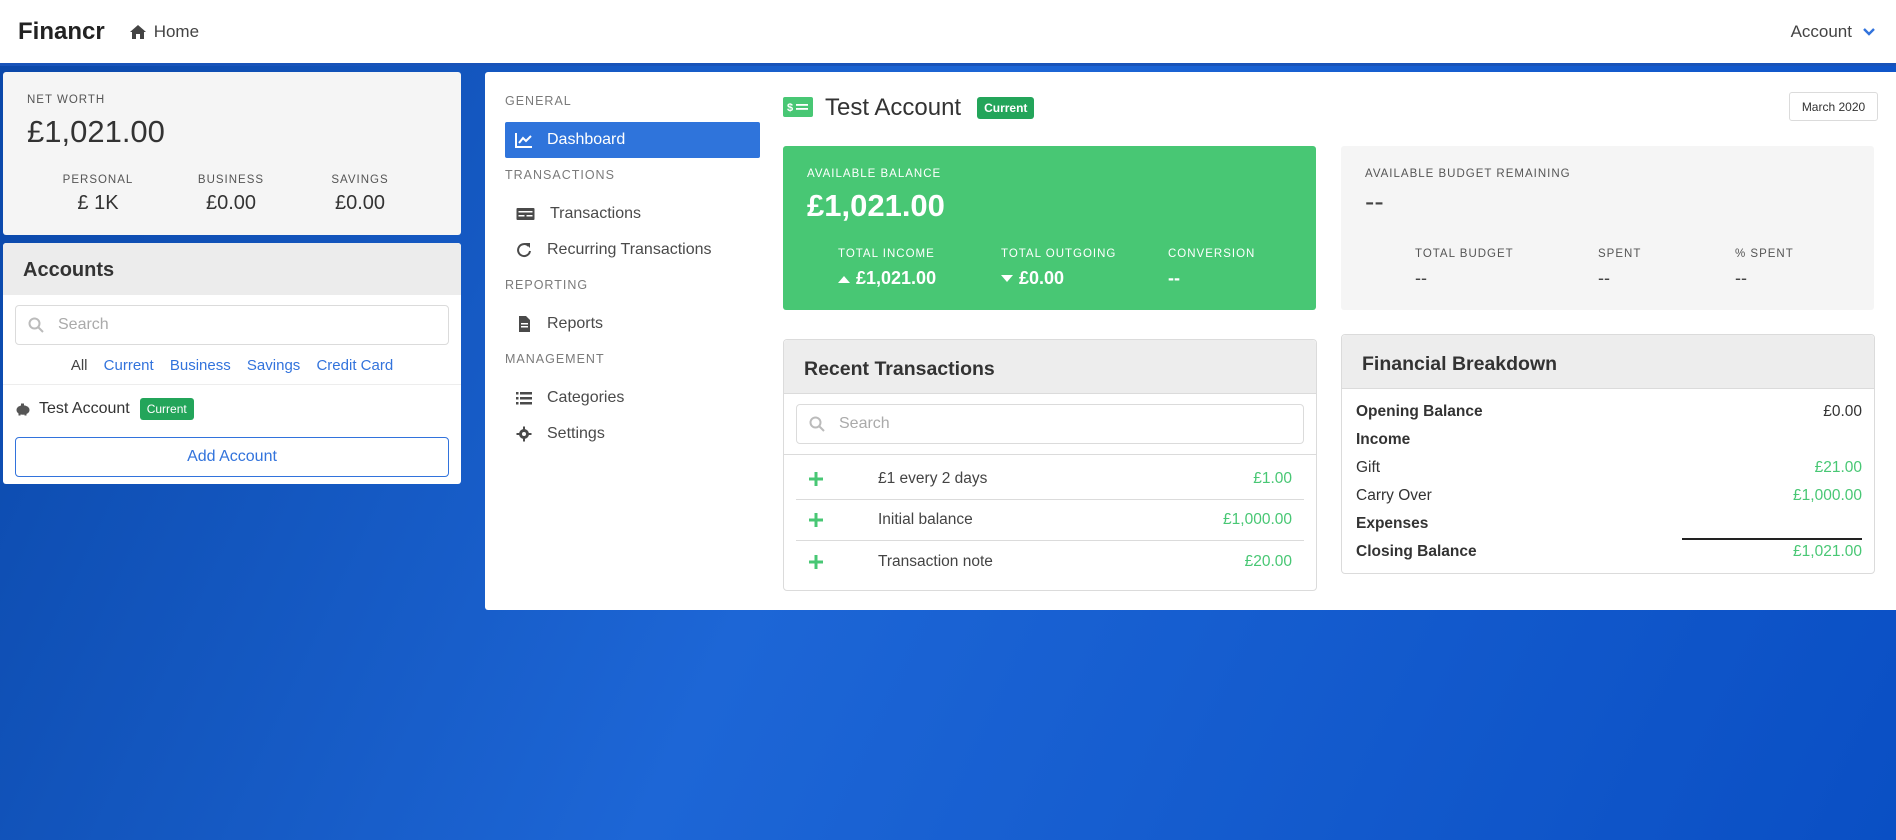 Image resolution: width=1896 pixels, height=840 pixels. Describe the element at coordinates (876, 205) in the screenshot. I see `available-balance-value: £1,021.00` at that location.